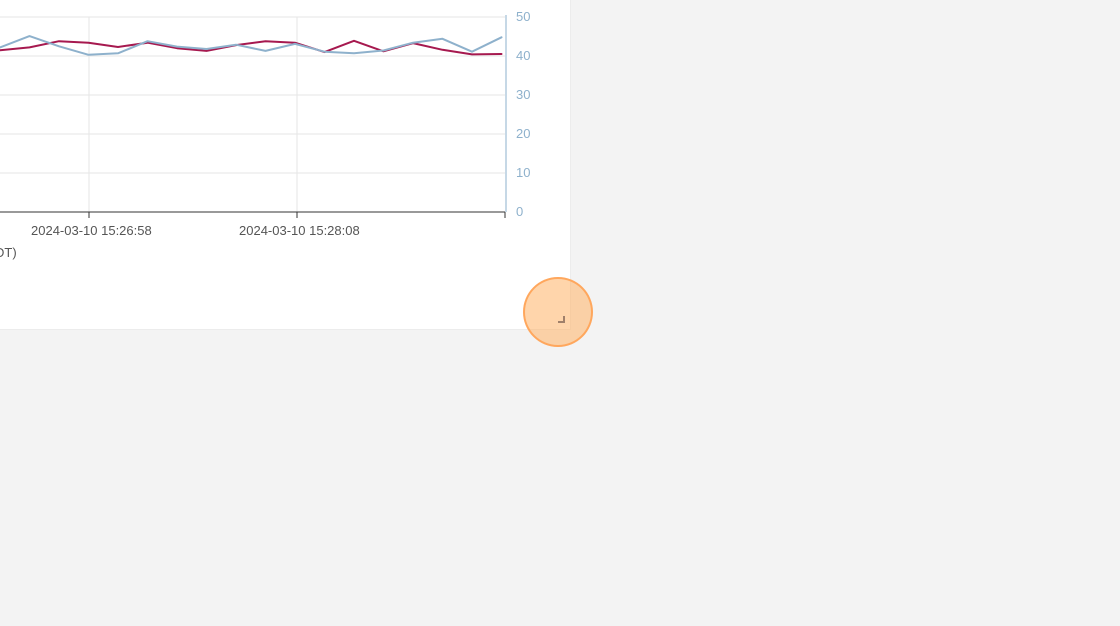 The height and width of the screenshot is (626, 1120). Describe the element at coordinates (523, 16) in the screenshot. I see `y-tick-label: 50` at that location.